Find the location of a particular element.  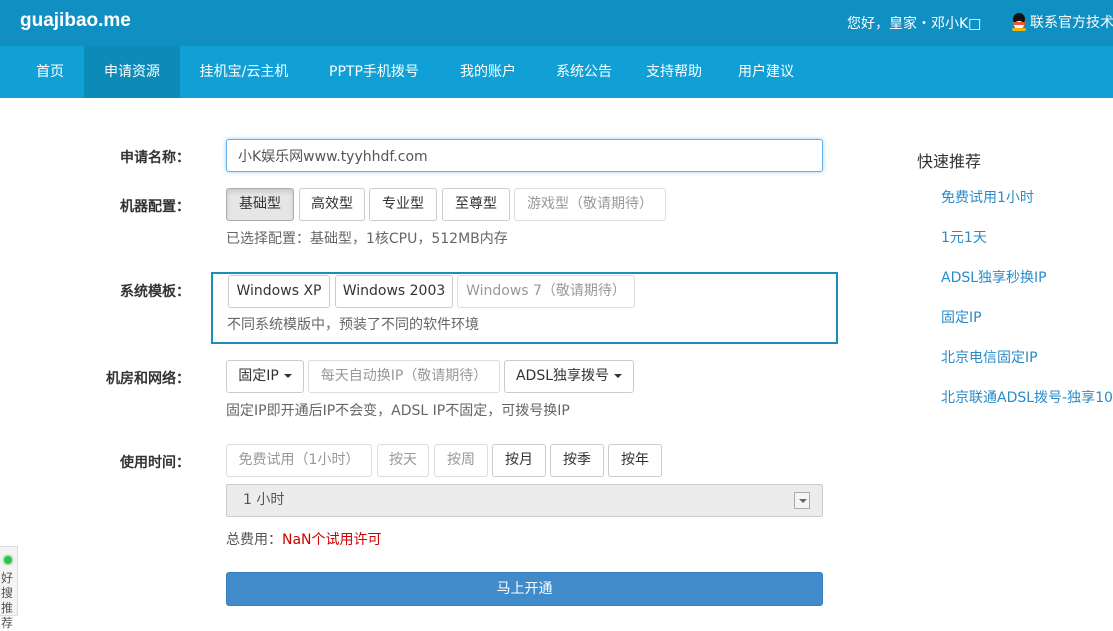

qq-penguin-icon is located at coordinates (1019, 22).